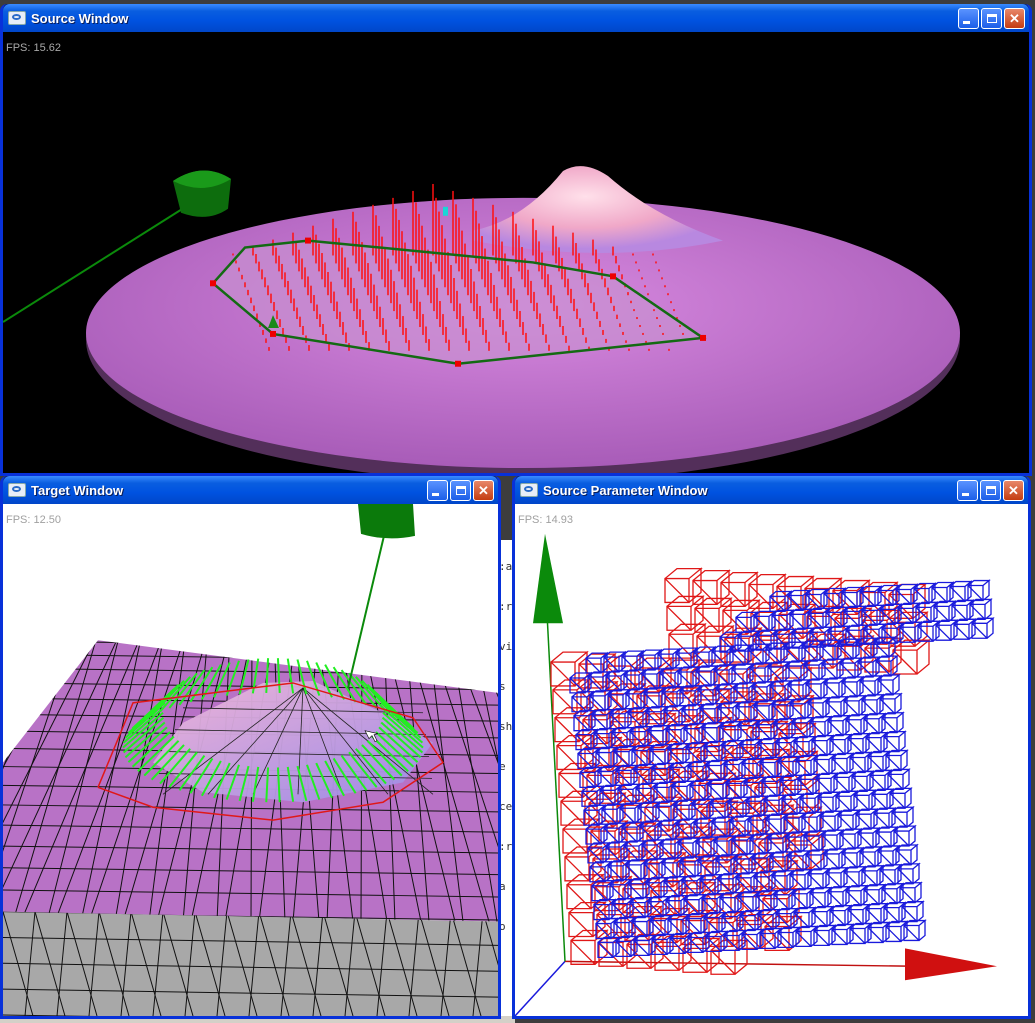  Describe the element at coordinates (771, 490) in the screenshot. I see `source-parameter-window-titlebar: Source Parameter Window ✕` at that location.